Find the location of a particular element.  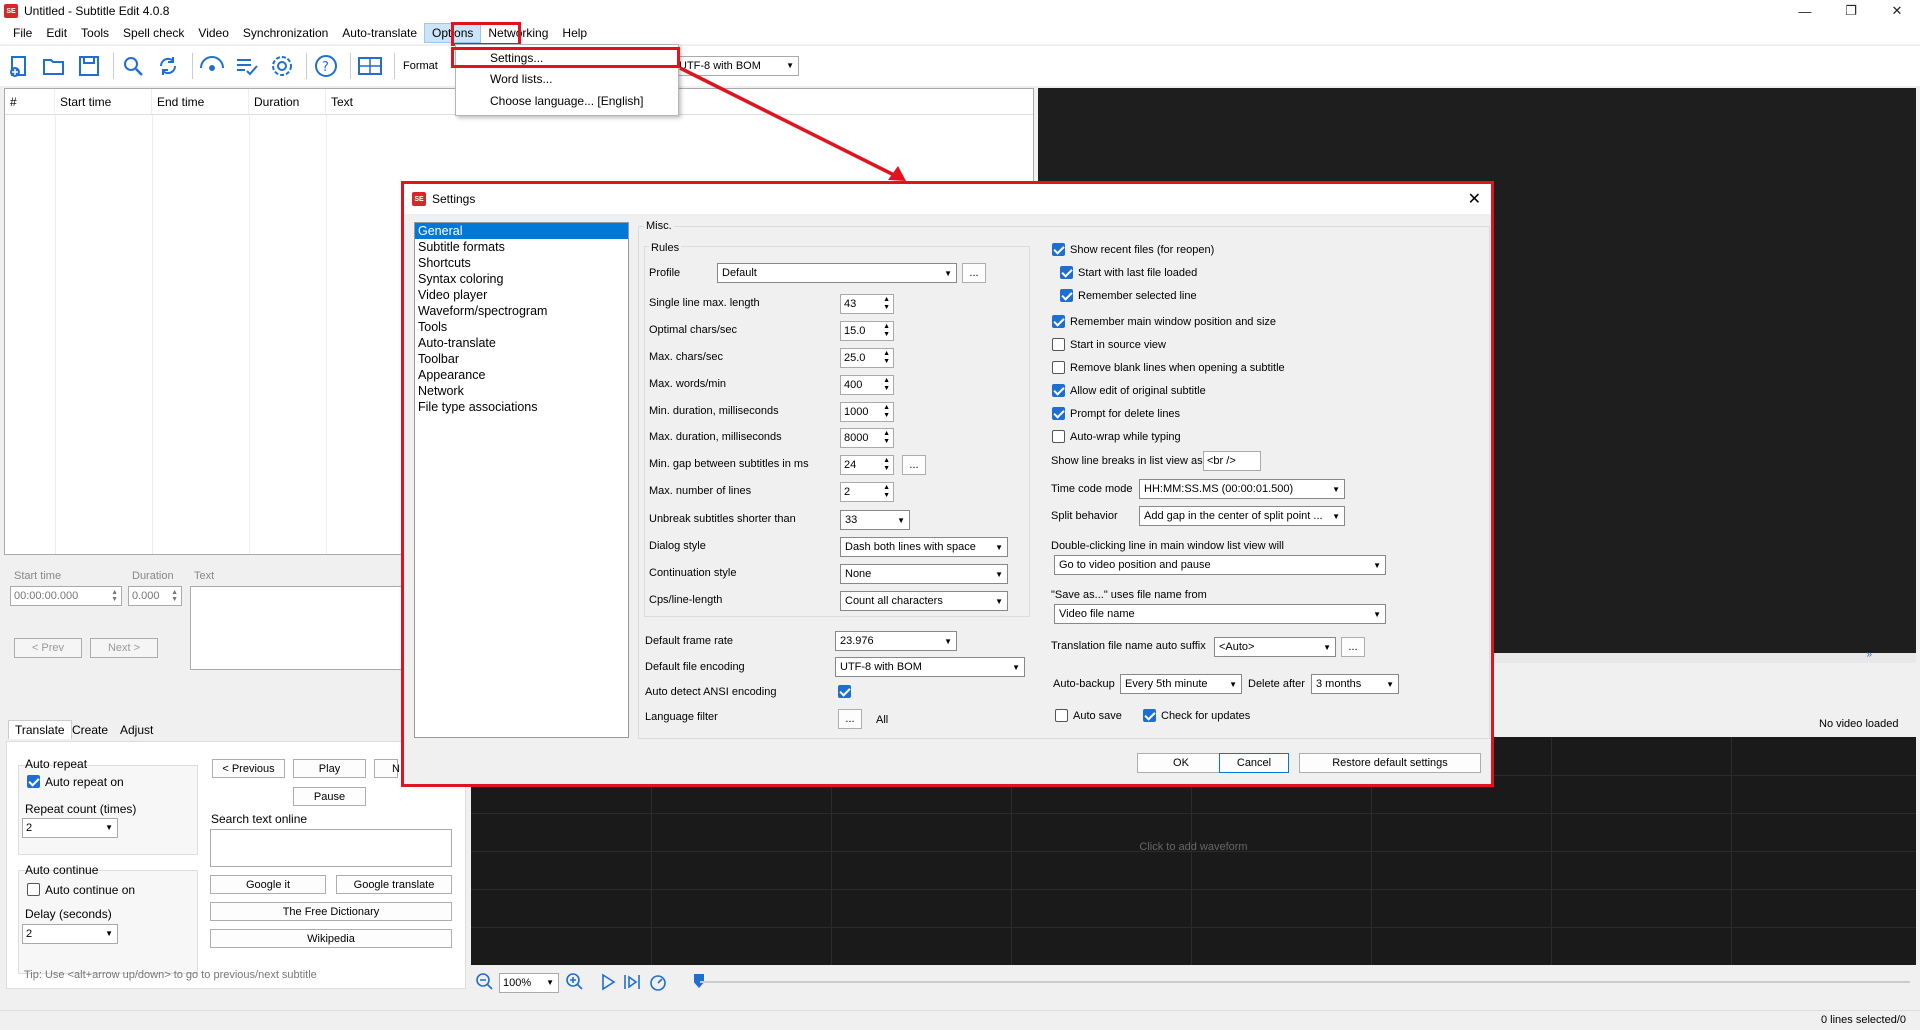

max-lines-spinner: 2 ▲ ▼ is located at coordinates (867, 492).